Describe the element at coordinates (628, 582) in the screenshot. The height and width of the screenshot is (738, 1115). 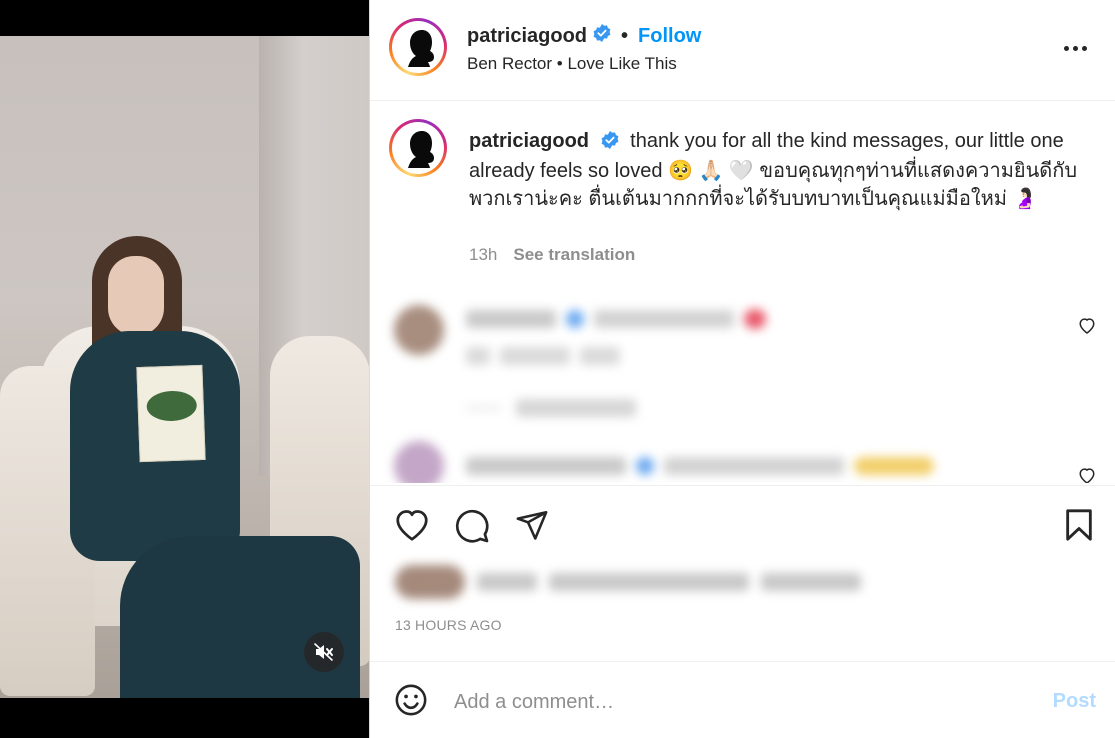
I see `blurred-likes` at that location.